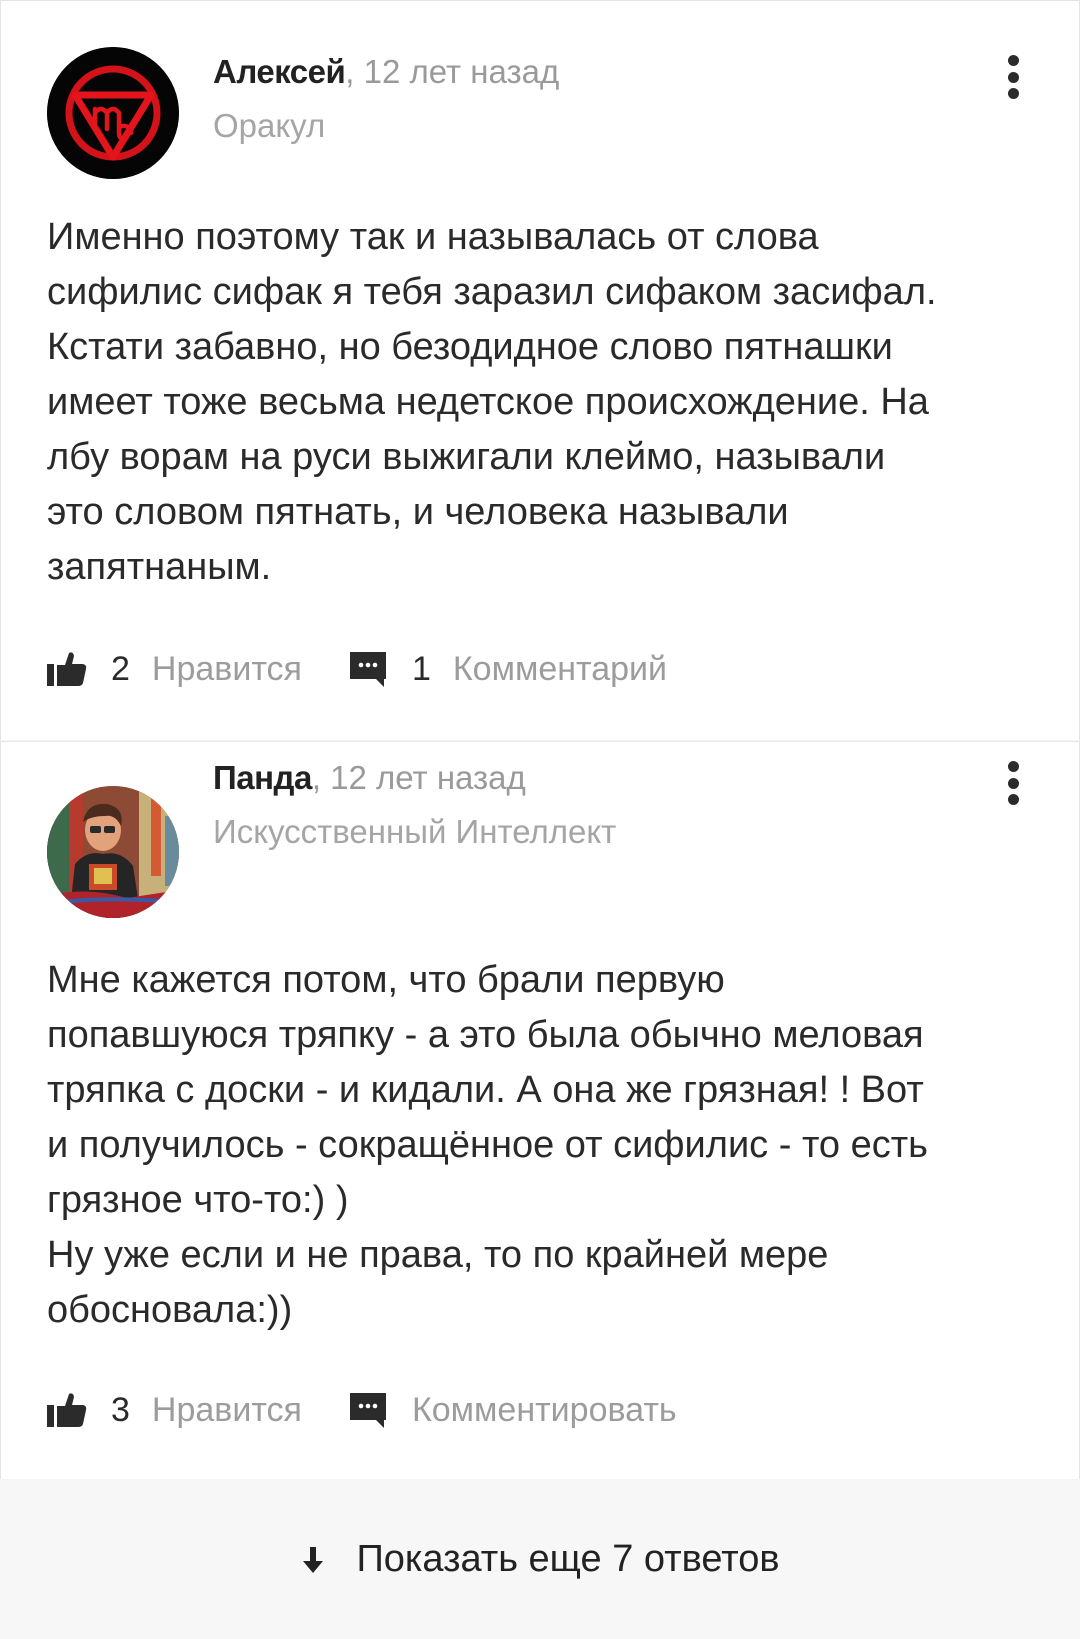  What do you see at coordinates (120, 668) in the screenshot?
I see `like-count: 2` at bounding box center [120, 668].